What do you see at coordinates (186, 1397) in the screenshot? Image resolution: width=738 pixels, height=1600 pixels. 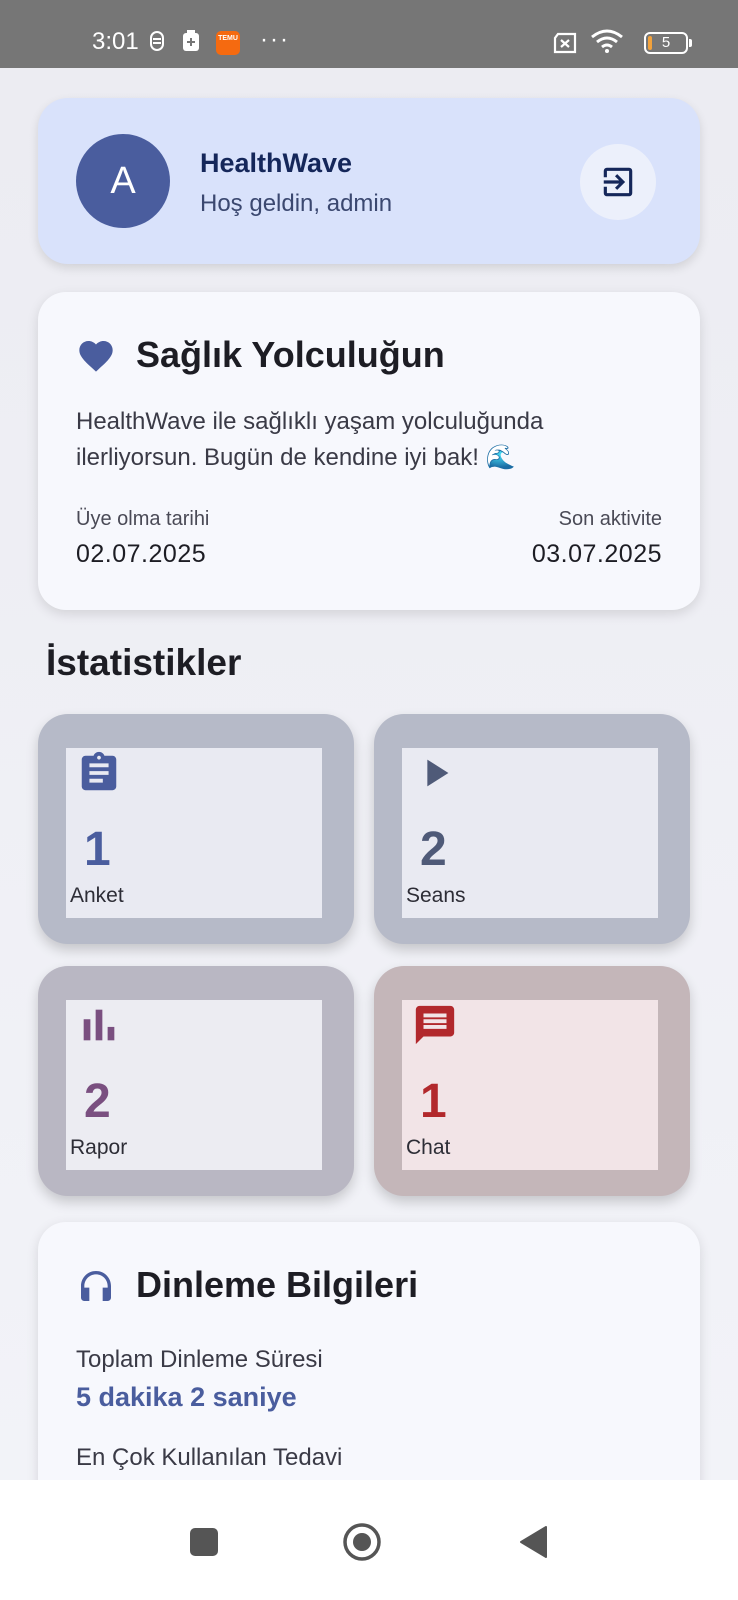 I see `total-listening-value: 5 dakika 2 saniye` at bounding box center [186, 1397].